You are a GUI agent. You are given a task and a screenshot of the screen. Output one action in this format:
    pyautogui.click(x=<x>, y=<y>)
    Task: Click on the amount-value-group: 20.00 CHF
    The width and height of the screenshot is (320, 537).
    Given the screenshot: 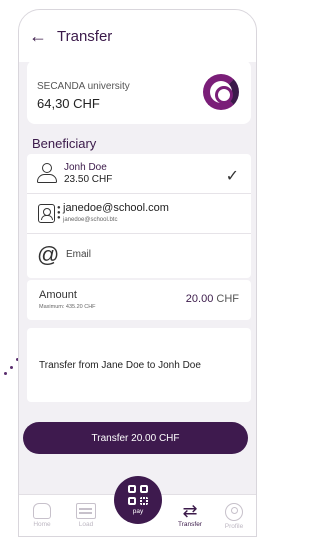 What is the action you would take?
    pyautogui.click(x=212, y=299)
    